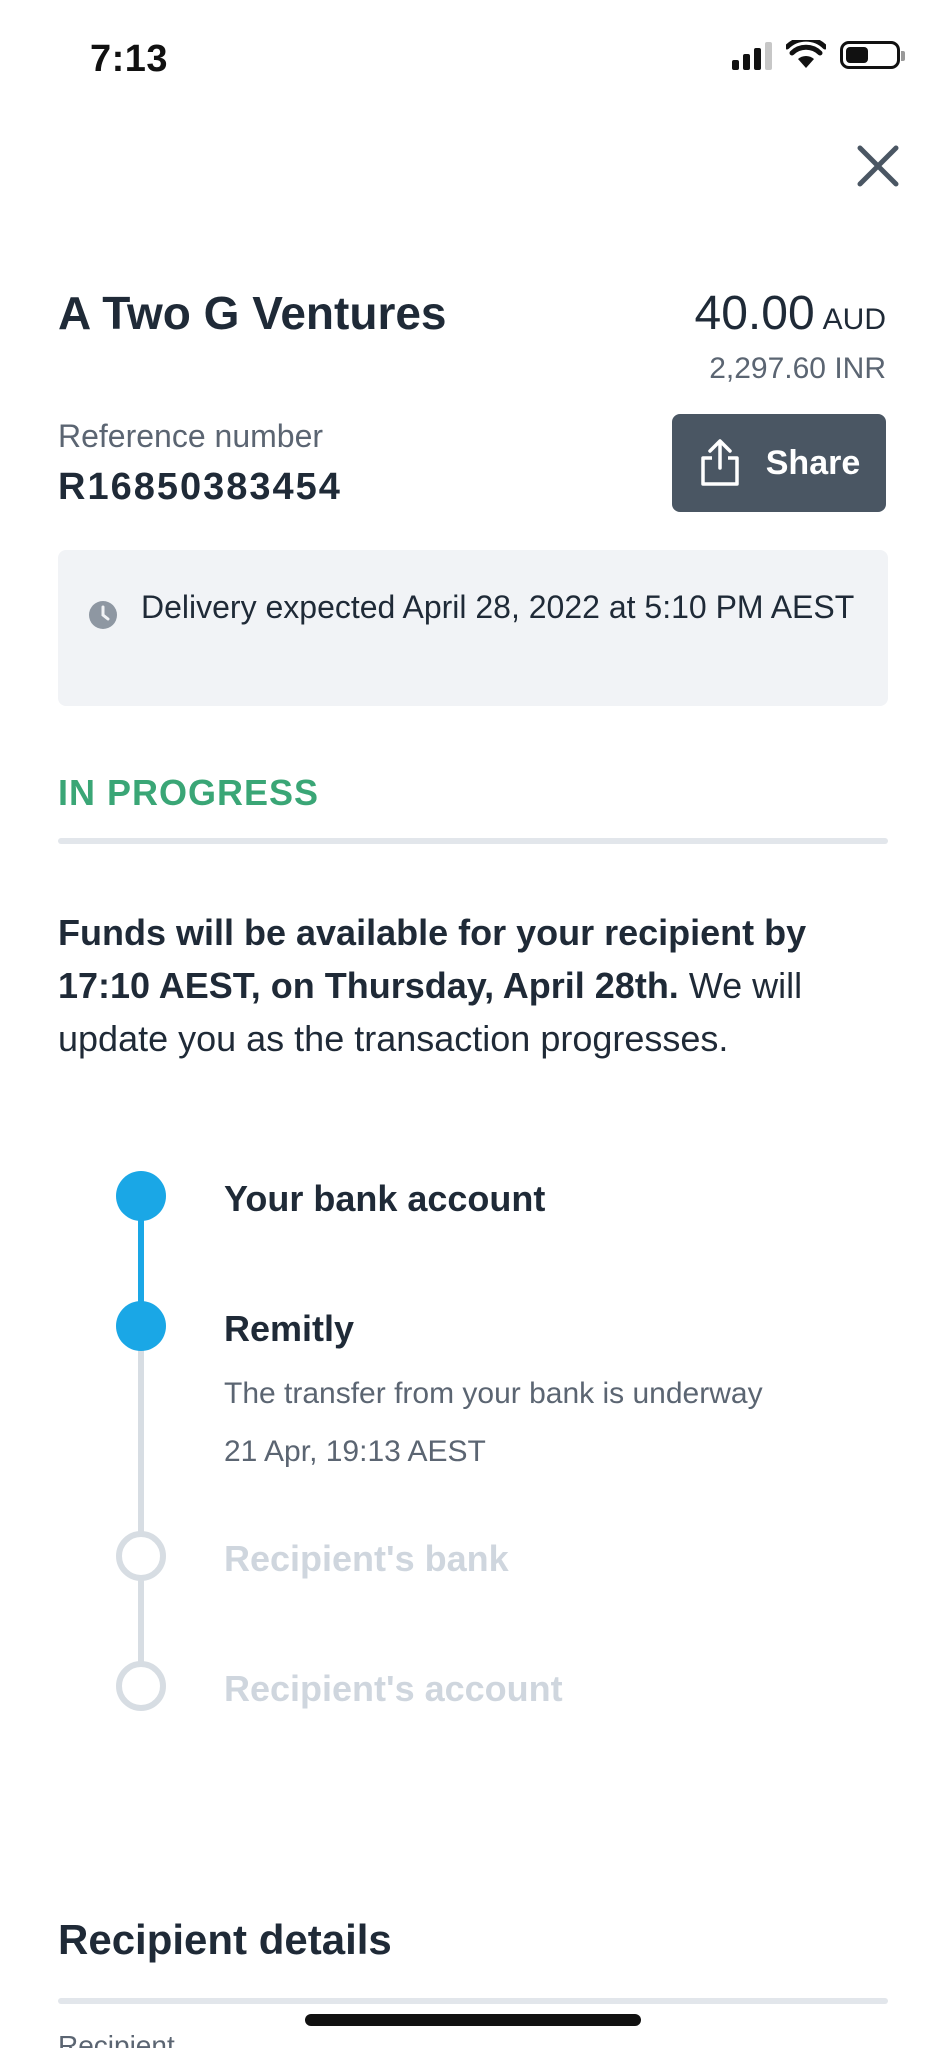  What do you see at coordinates (225, 1939) in the screenshot?
I see `recipient-details-heading: Recipient details` at bounding box center [225, 1939].